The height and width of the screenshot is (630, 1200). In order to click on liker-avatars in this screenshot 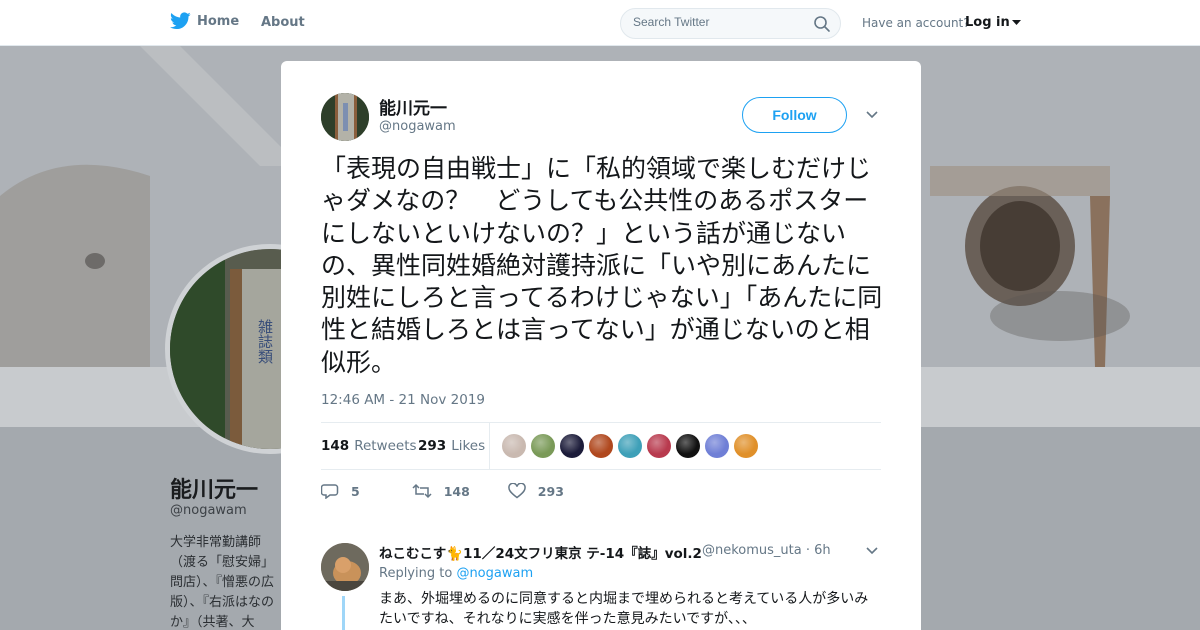, I will do `click(630, 446)`.